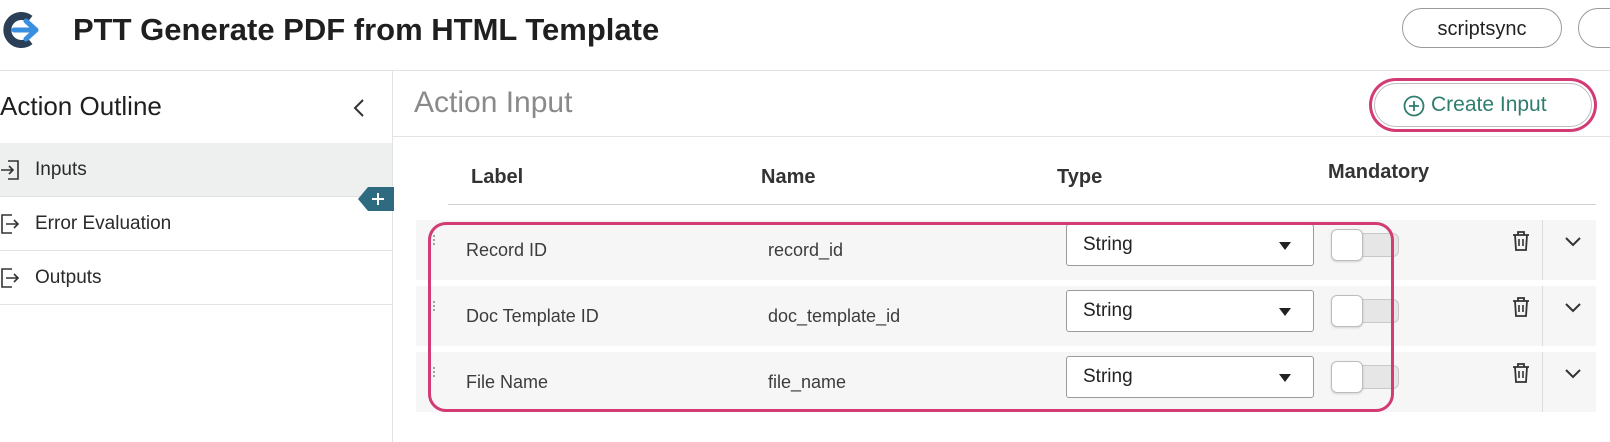  What do you see at coordinates (1379, 172) in the screenshot?
I see `column-header-mandatory: Mandatory` at bounding box center [1379, 172].